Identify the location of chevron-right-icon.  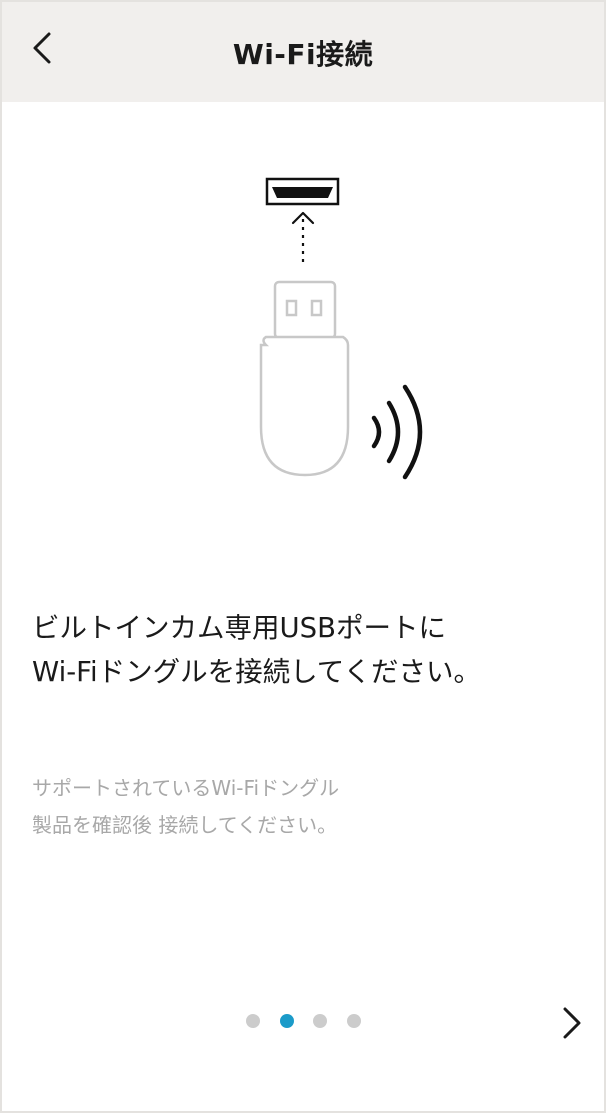
(572, 1023).